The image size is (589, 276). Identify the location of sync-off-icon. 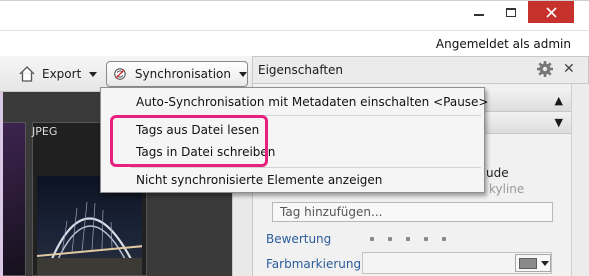
(120, 74).